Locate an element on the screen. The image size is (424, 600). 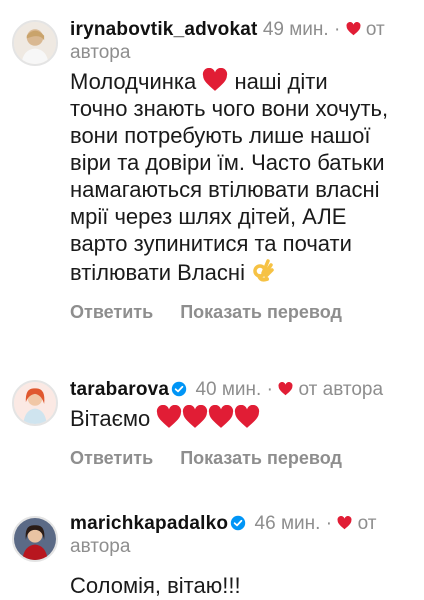
avatar-tarabarova is located at coordinates (35, 403).